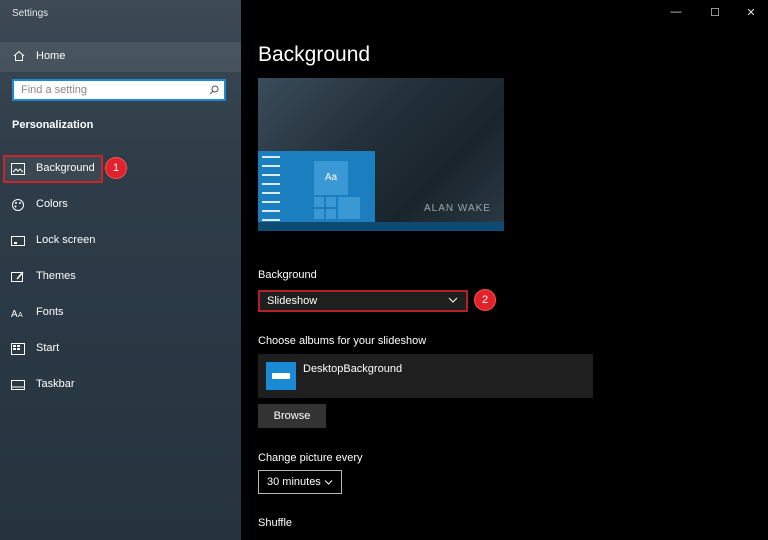 Image resolution: width=768 pixels, height=540 pixels. I want to click on shuffle-label: Shuffle, so click(275, 523).